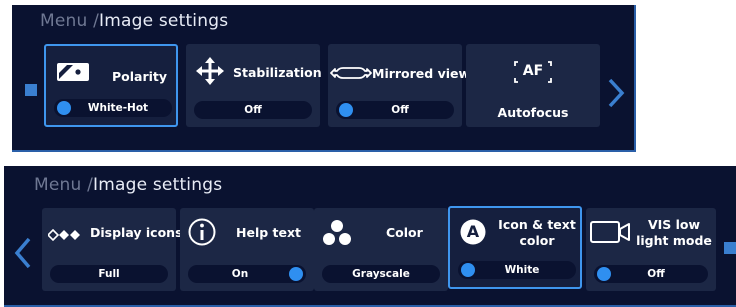  What do you see at coordinates (610, 234) in the screenshot?
I see `camera-icon` at bounding box center [610, 234].